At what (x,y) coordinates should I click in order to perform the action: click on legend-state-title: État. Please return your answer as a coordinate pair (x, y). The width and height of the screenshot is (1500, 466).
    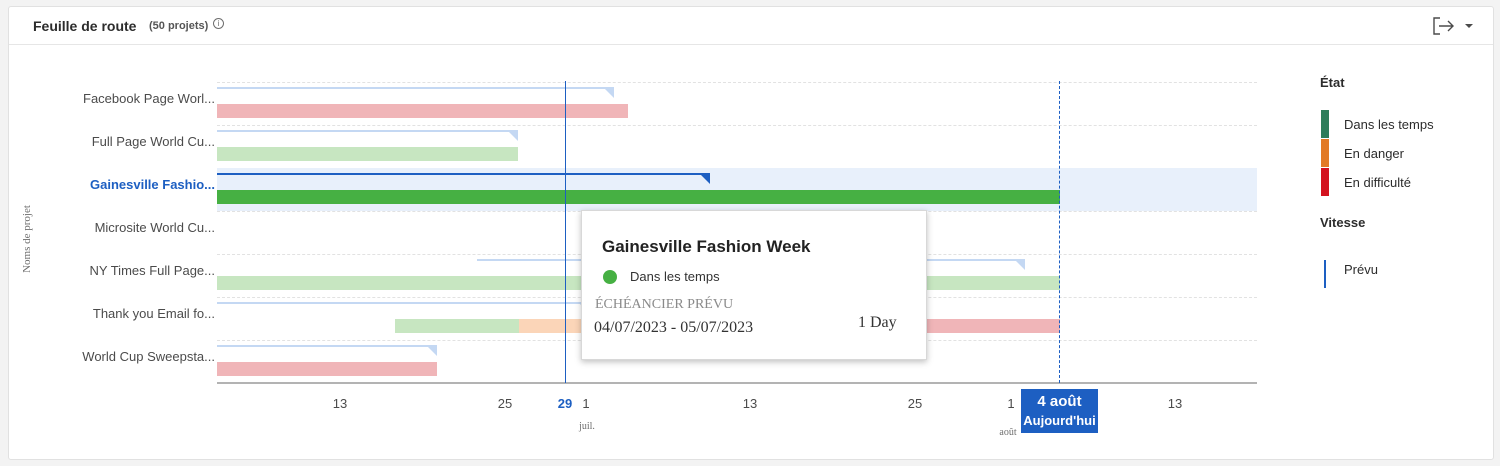
    Looking at the image, I should click on (1332, 82).